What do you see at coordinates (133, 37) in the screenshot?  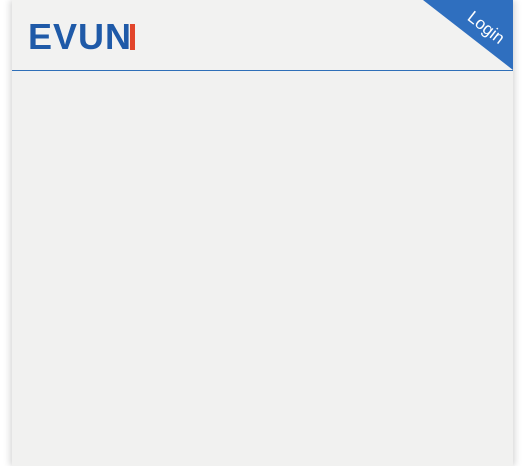 I see `logo-accent-mark` at bounding box center [133, 37].